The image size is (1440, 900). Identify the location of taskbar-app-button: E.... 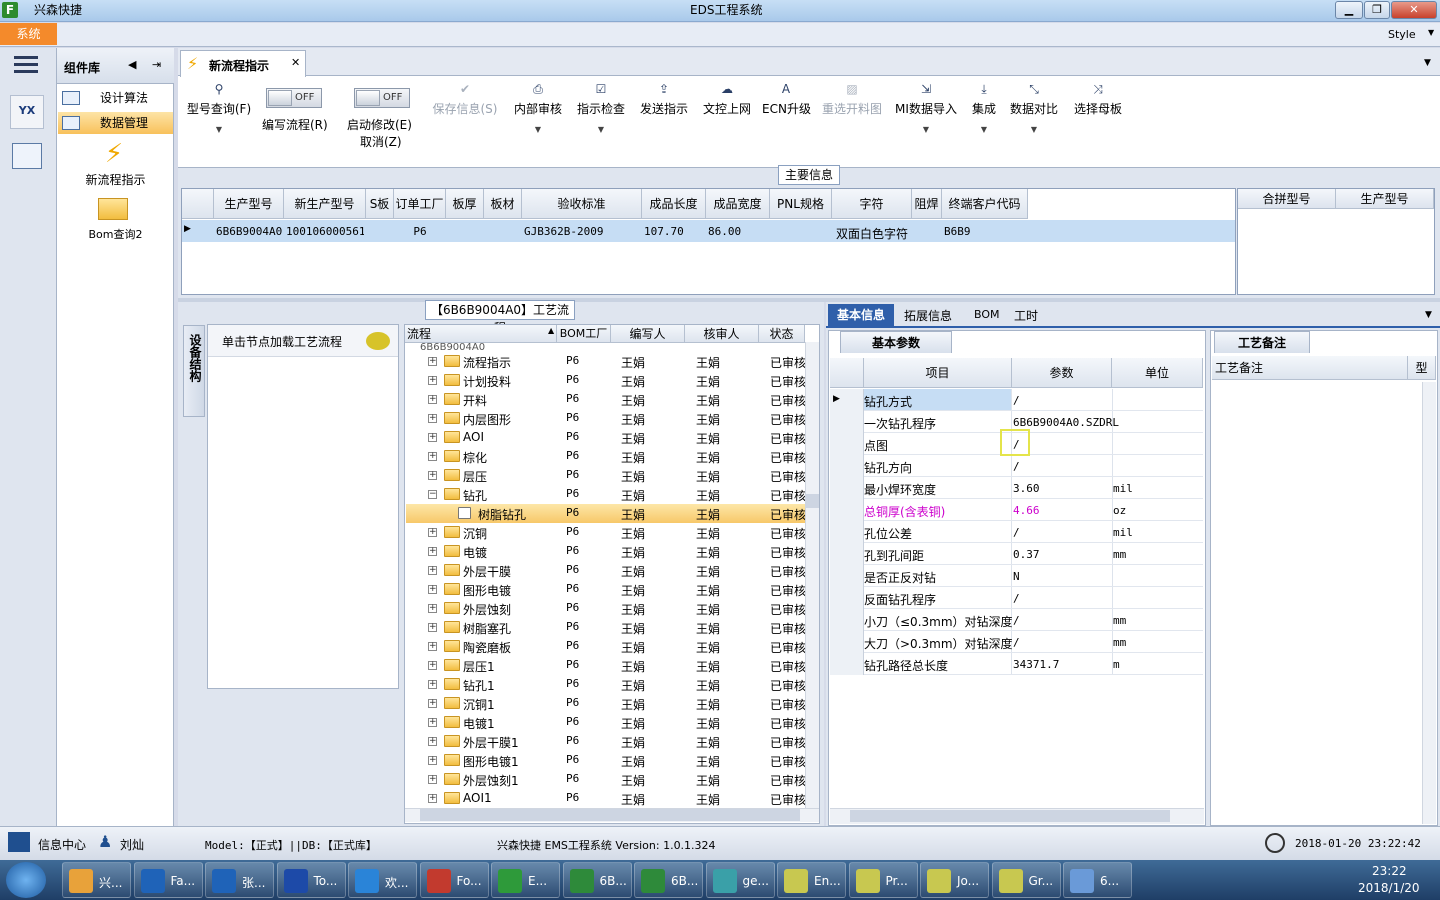
(525, 880).